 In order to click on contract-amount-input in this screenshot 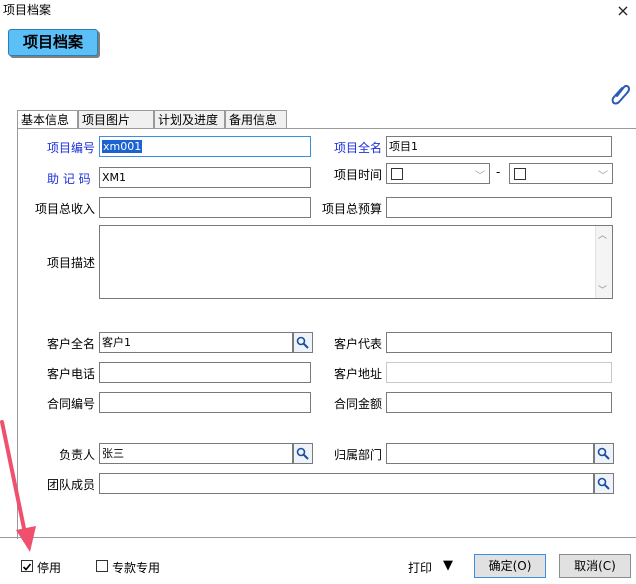, I will do `click(499, 402)`.